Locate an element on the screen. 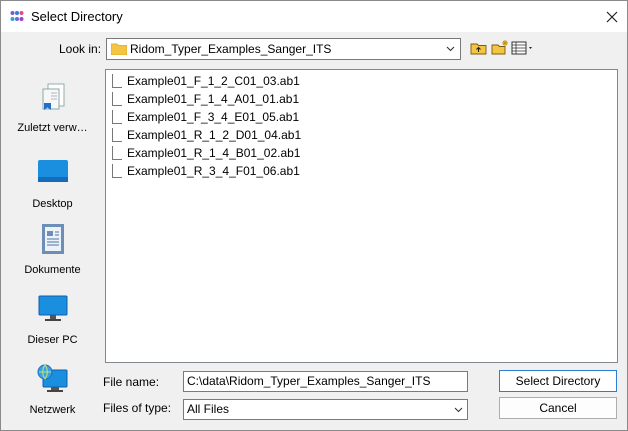 This screenshot has height=431, width=628. recent-icon is located at coordinates (53, 96).